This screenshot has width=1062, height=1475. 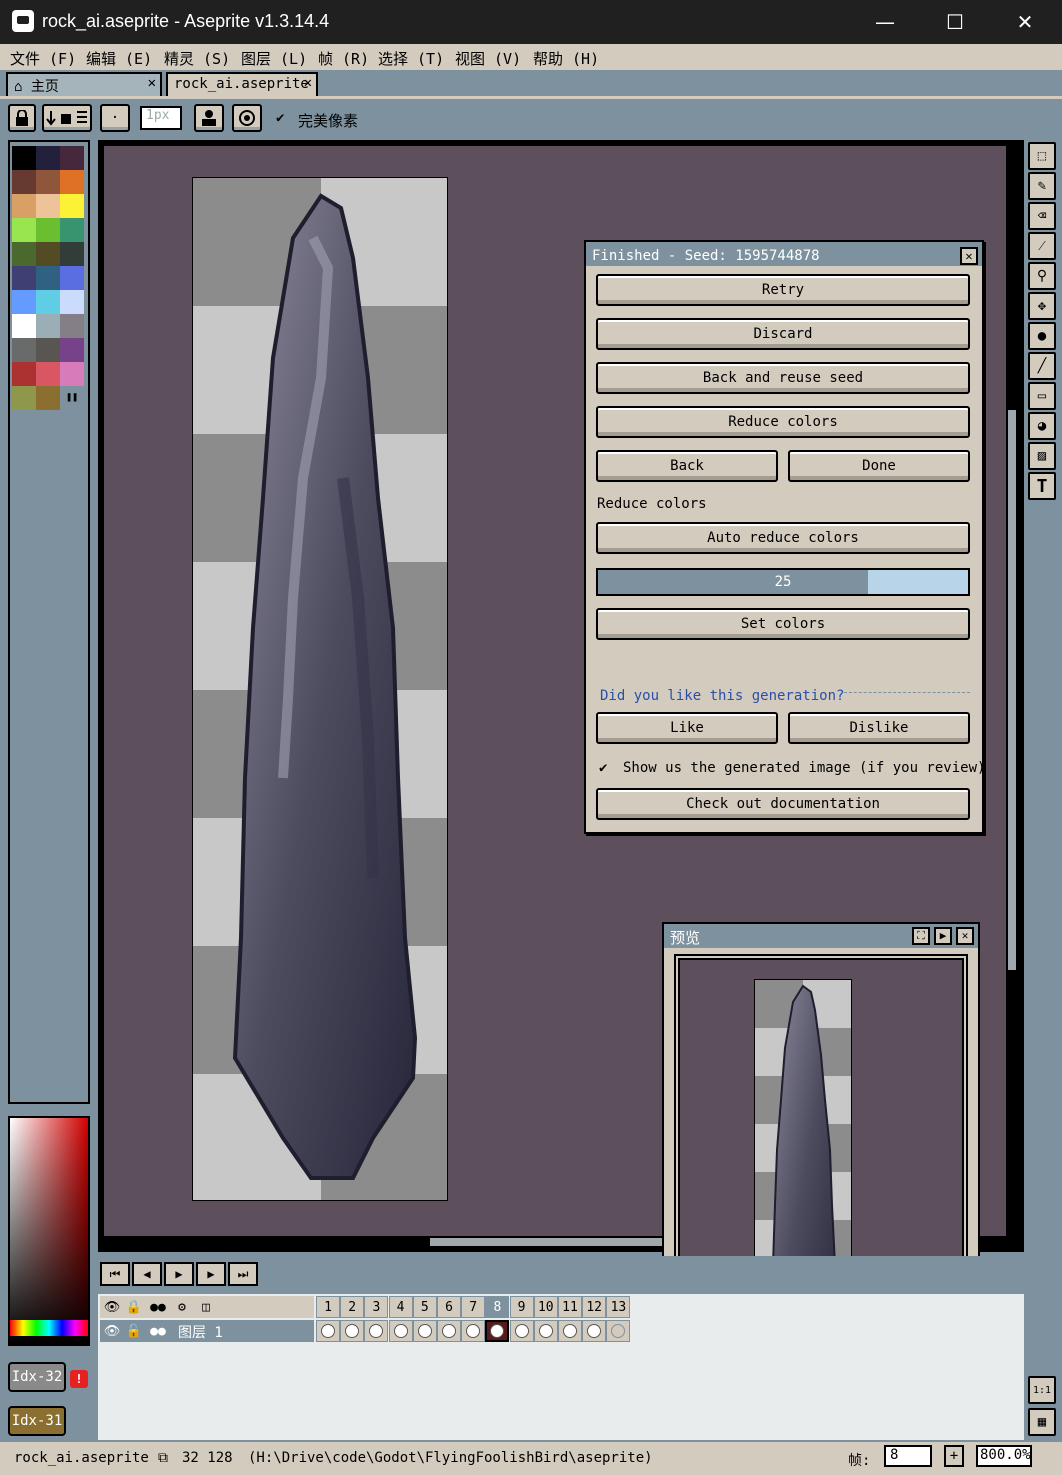 What do you see at coordinates (43, 58) in the screenshot?
I see `menu-file: 文件 (F)` at bounding box center [43, 58].